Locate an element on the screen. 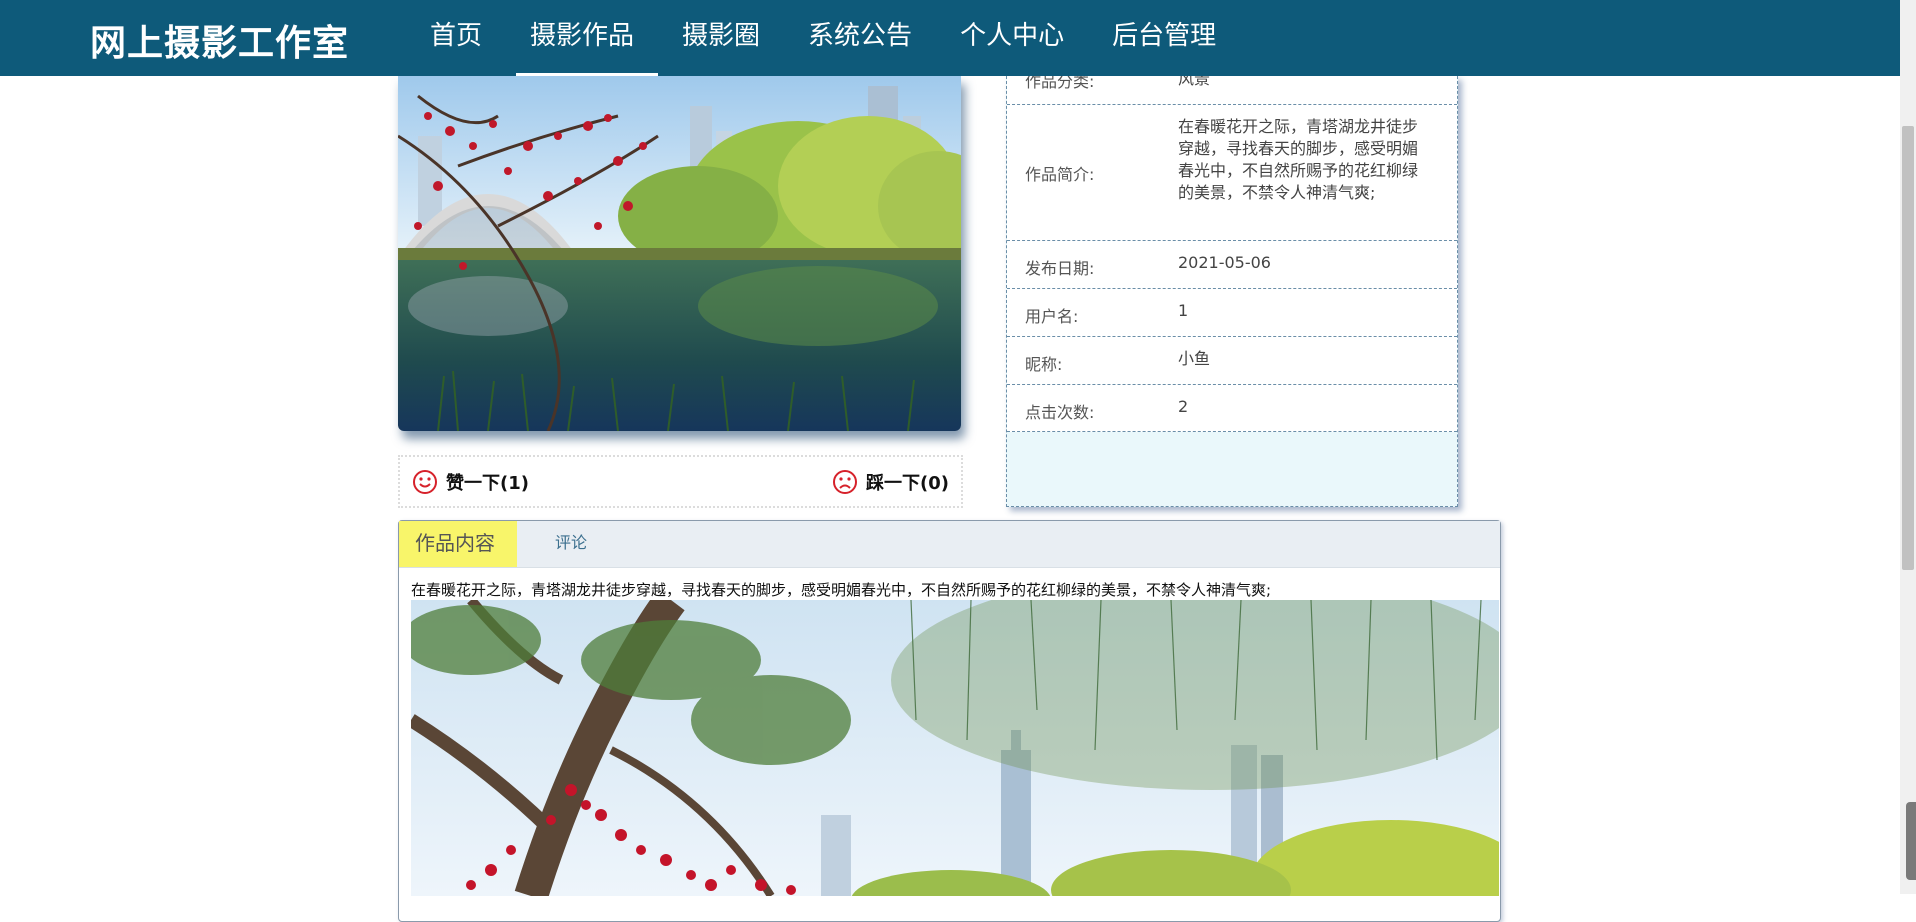 The image size is (1916, 922). info-label: 用户名: is located at coordinates (1052, 316).